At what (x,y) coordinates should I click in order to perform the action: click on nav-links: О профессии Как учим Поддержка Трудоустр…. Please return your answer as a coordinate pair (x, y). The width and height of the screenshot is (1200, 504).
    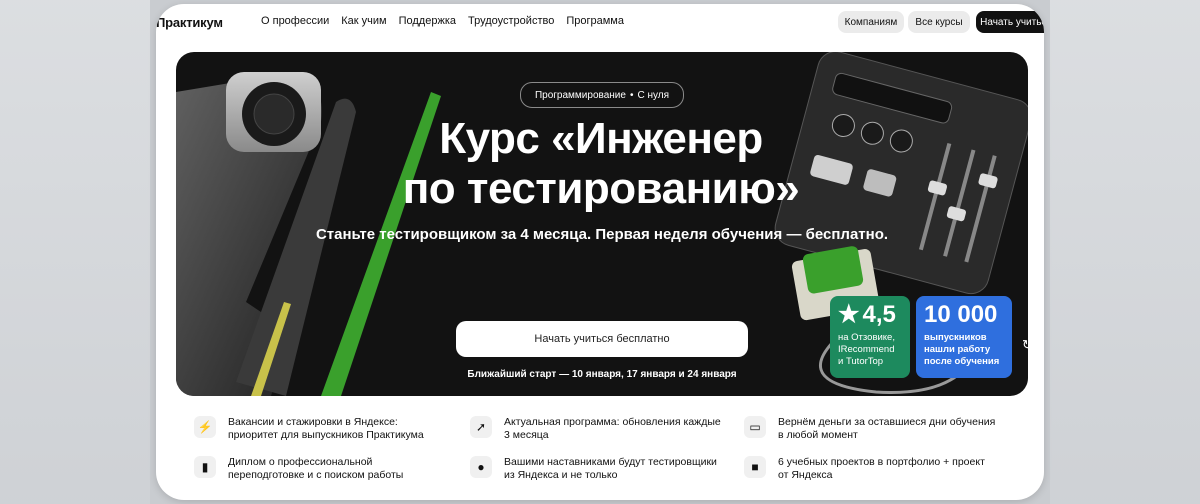
    Looking at the image, I should click on (442, 21).